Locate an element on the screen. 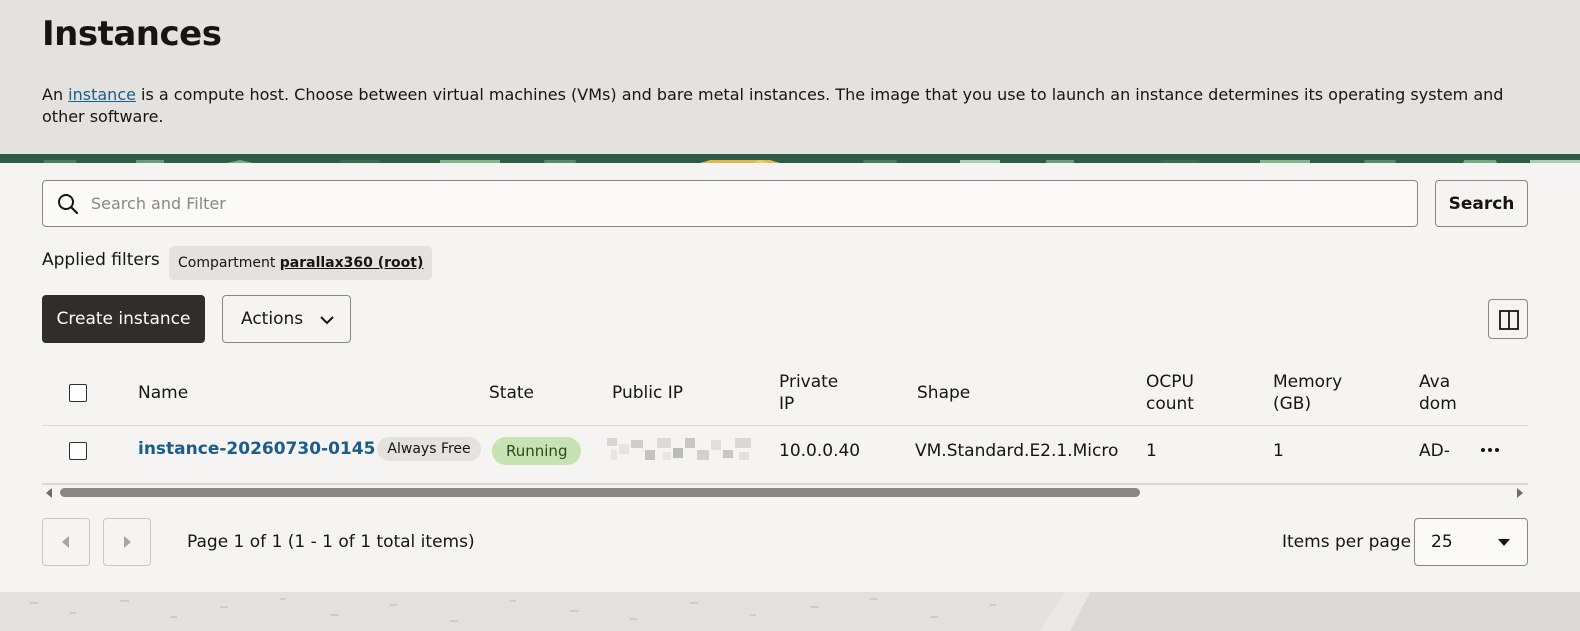  next-page-button is located at coordinates (127, 542).